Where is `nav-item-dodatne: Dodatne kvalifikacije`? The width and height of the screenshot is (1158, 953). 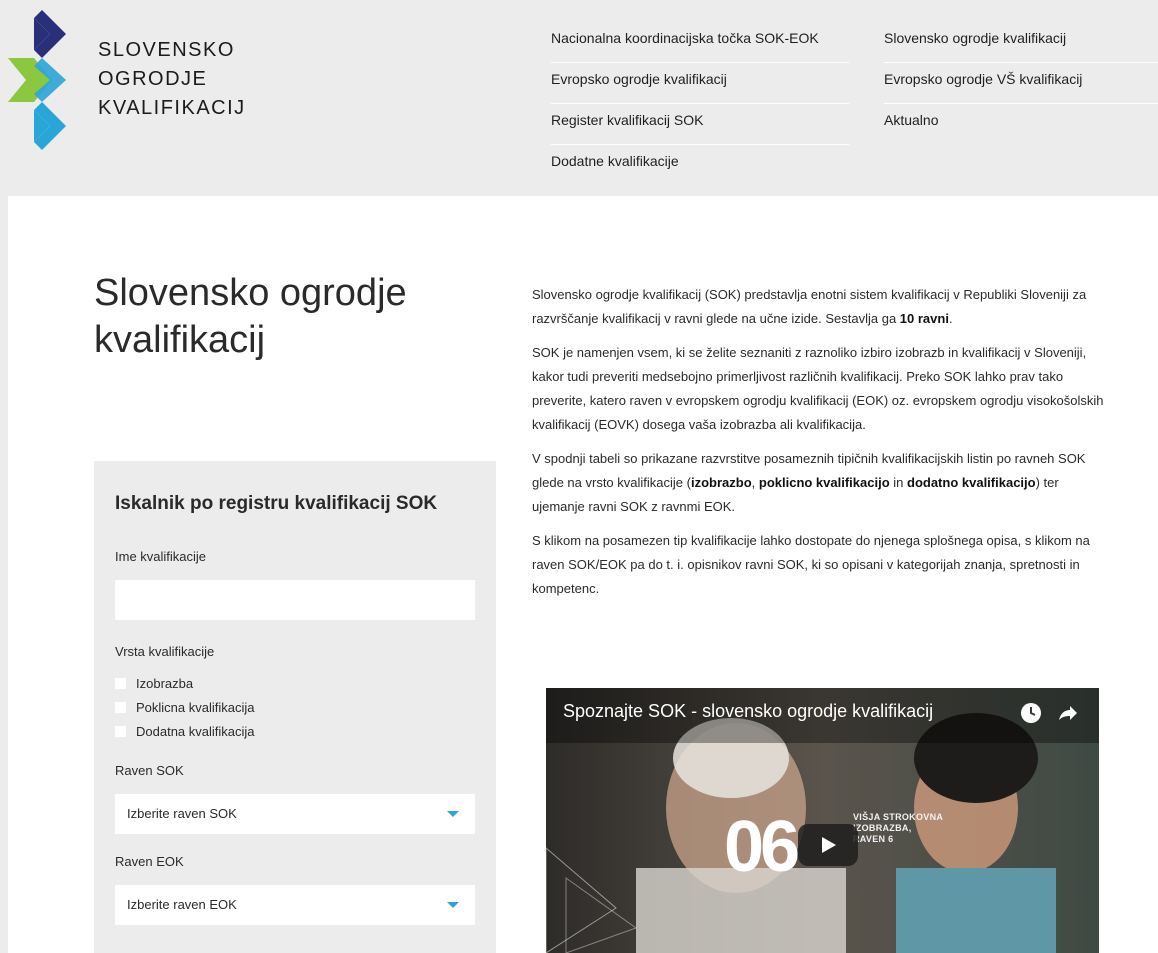
nav-item-dodatne: Dodatne kvalifikacije is located at coordinates (700, 165).